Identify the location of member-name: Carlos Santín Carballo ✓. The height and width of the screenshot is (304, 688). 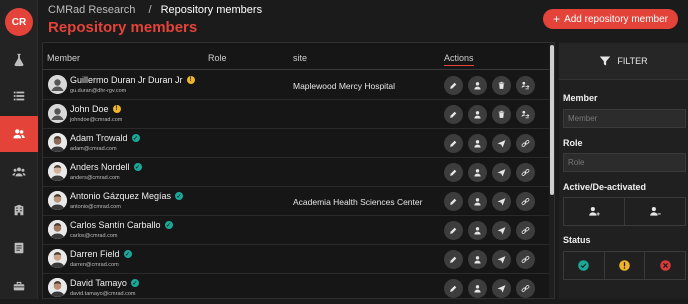
(121, 225).